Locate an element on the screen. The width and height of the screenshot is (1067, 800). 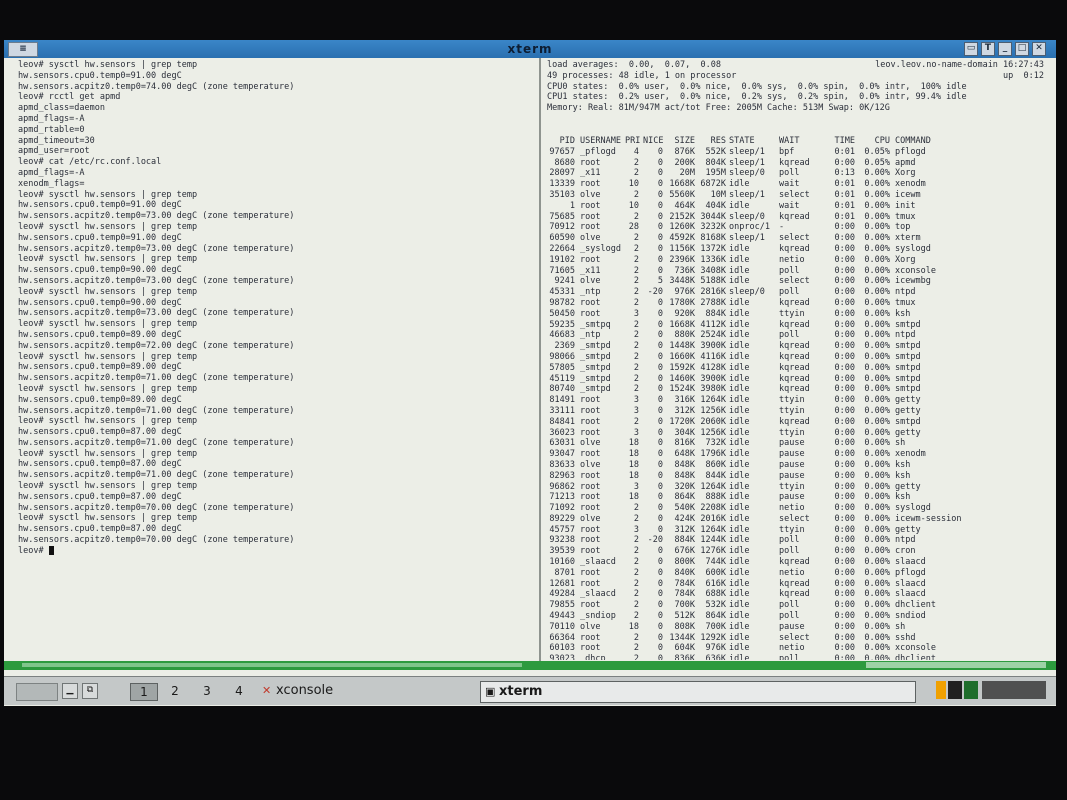
process-cell: _slaacd is located at coordinates (598, 562).